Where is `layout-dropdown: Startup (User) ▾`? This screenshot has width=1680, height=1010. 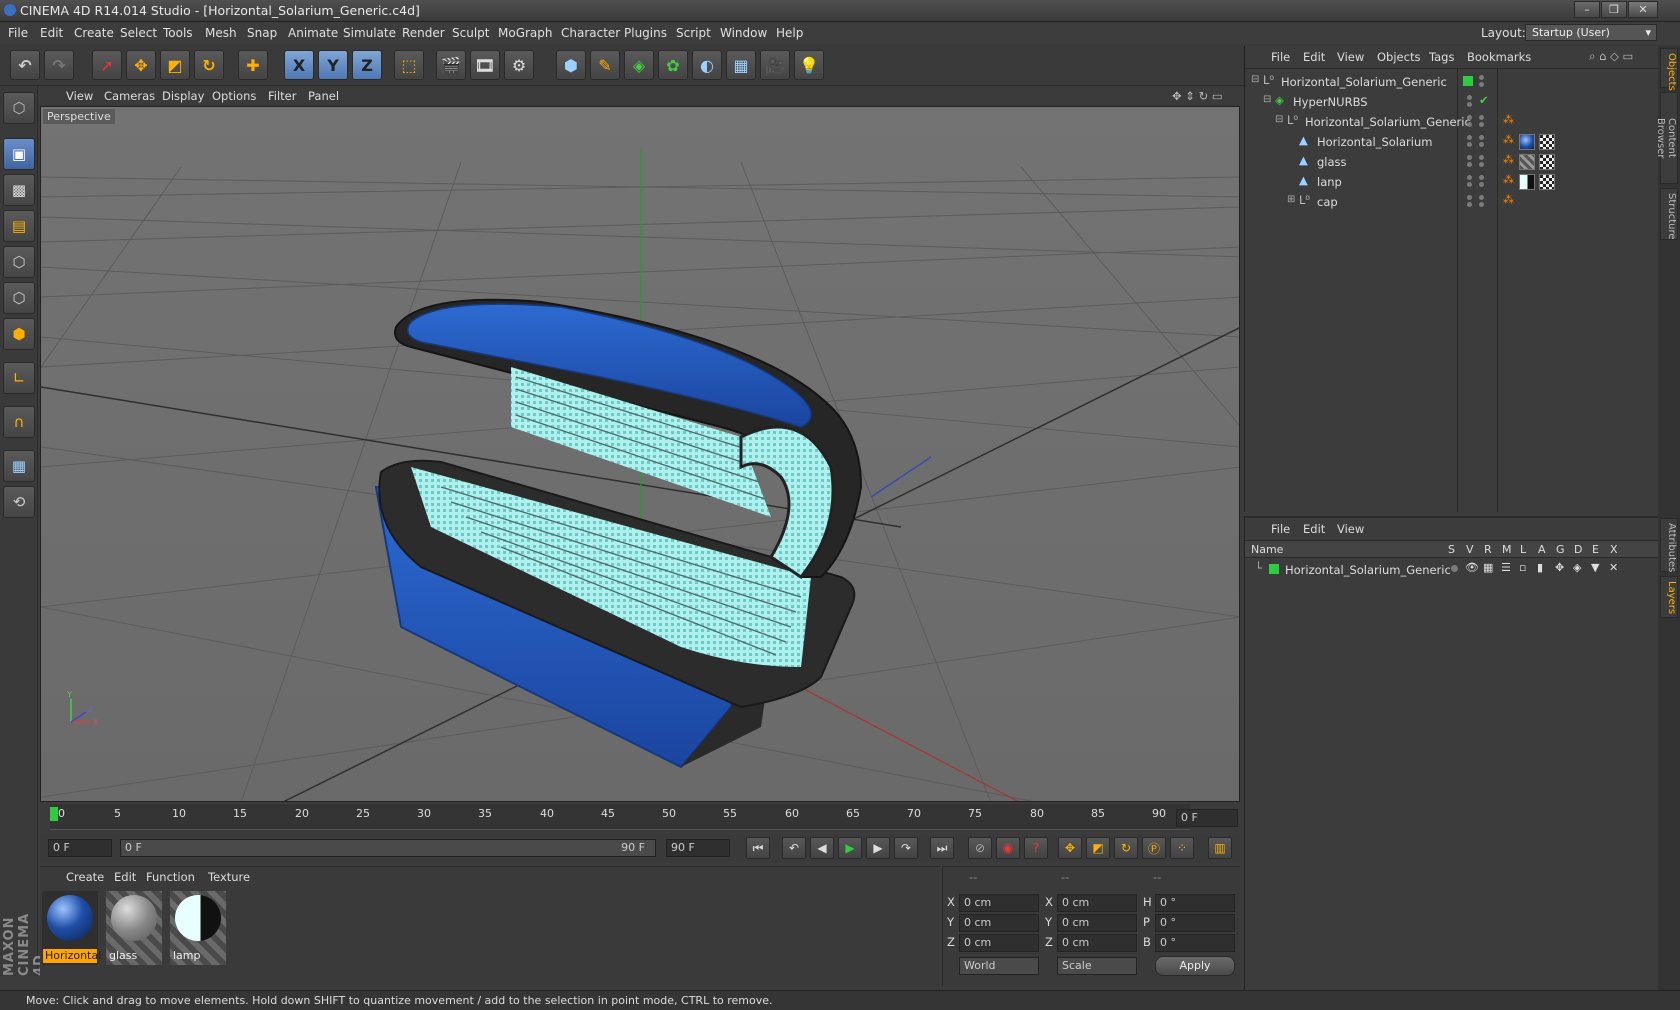
layout-dropdown: Startup (User) ▾ is located at coordinates (1591, 32).